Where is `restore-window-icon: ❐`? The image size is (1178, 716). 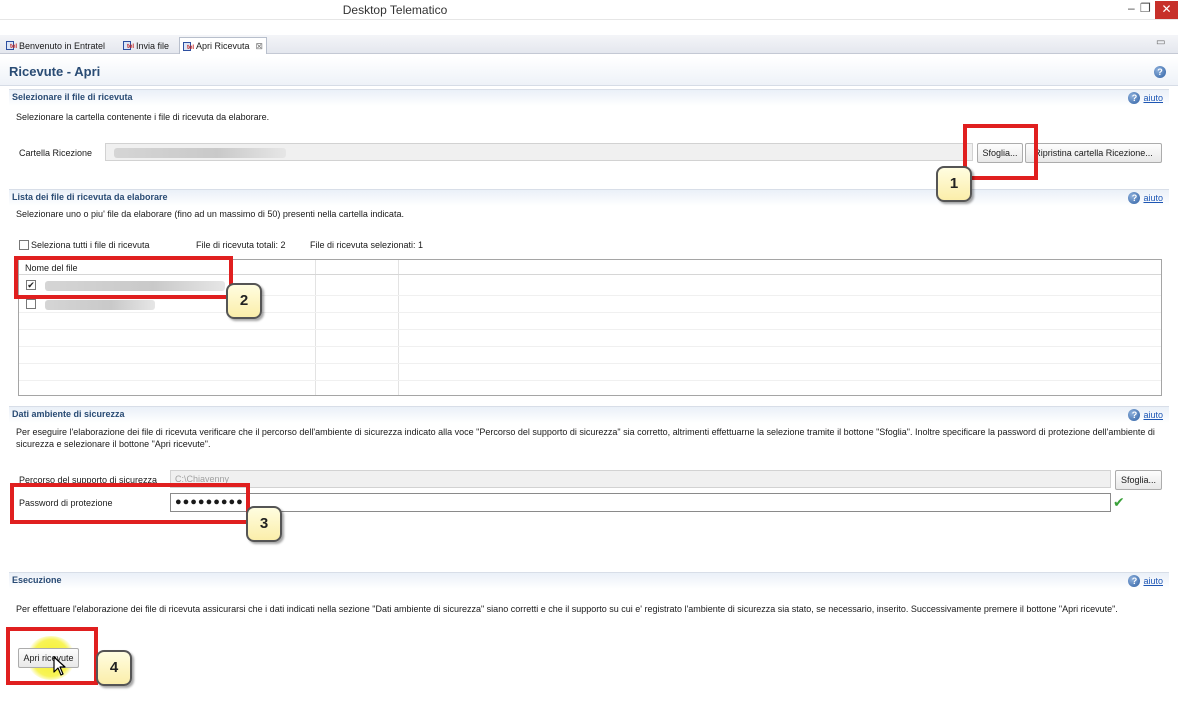 restore-window-icon: ❐ is located at coordinates (1145, 8).